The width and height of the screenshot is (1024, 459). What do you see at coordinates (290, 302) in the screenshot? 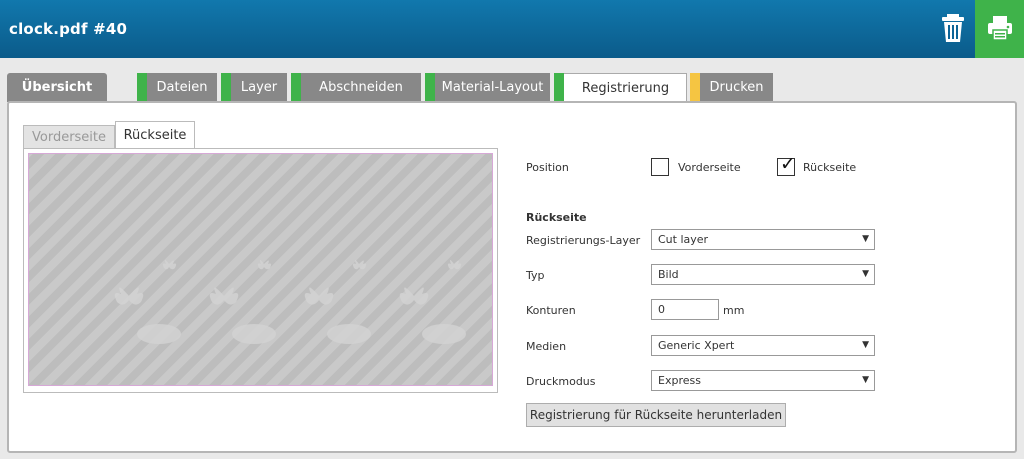
I see `butterfly-pattern-image` at bounding box center [290, 302].